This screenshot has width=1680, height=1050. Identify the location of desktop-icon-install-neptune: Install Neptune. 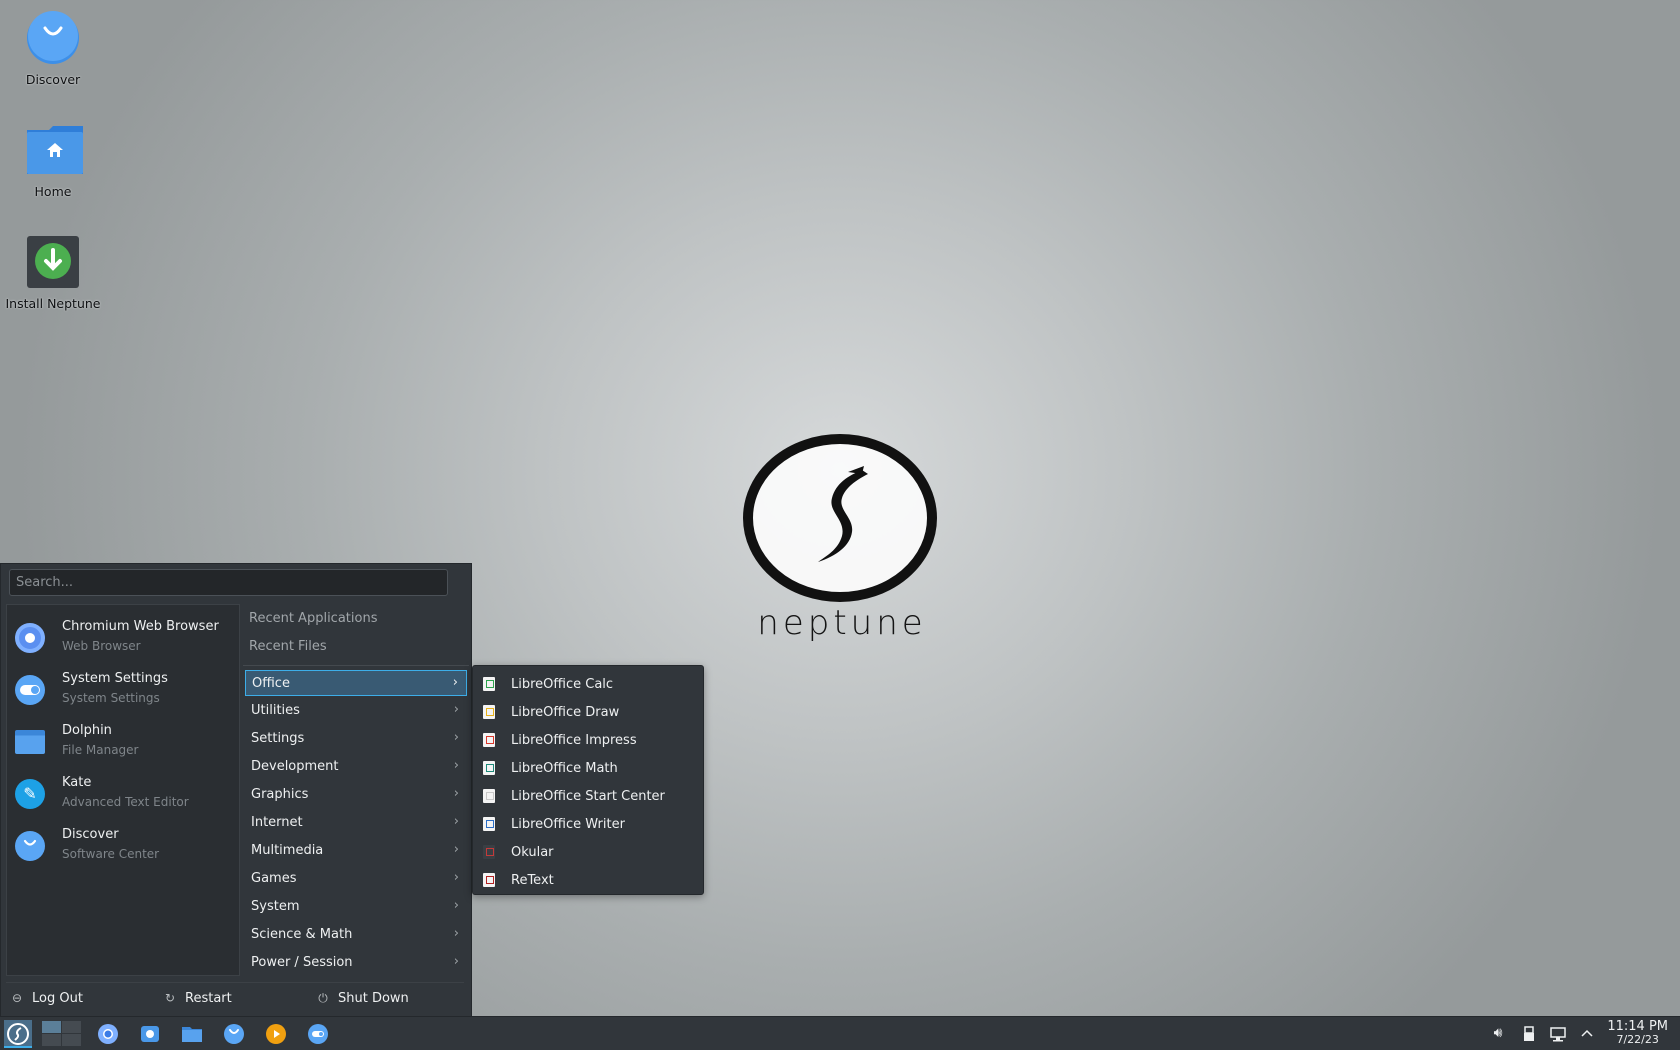
(53, 272).